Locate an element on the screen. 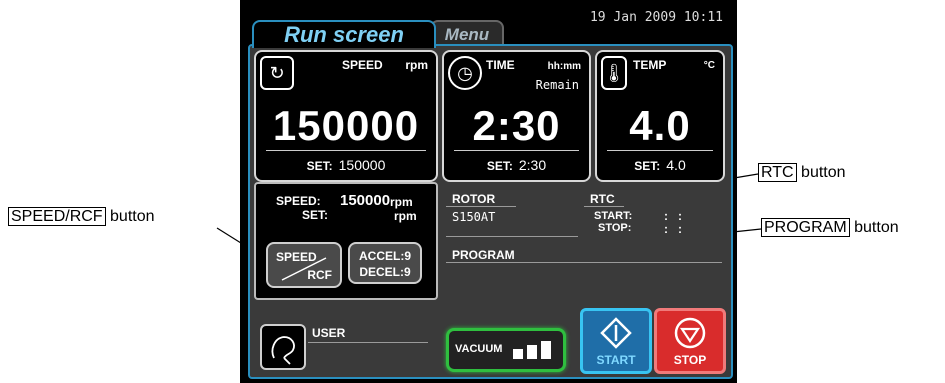  accel-label: ACCEL:9 is located at coordinates (384, 256).